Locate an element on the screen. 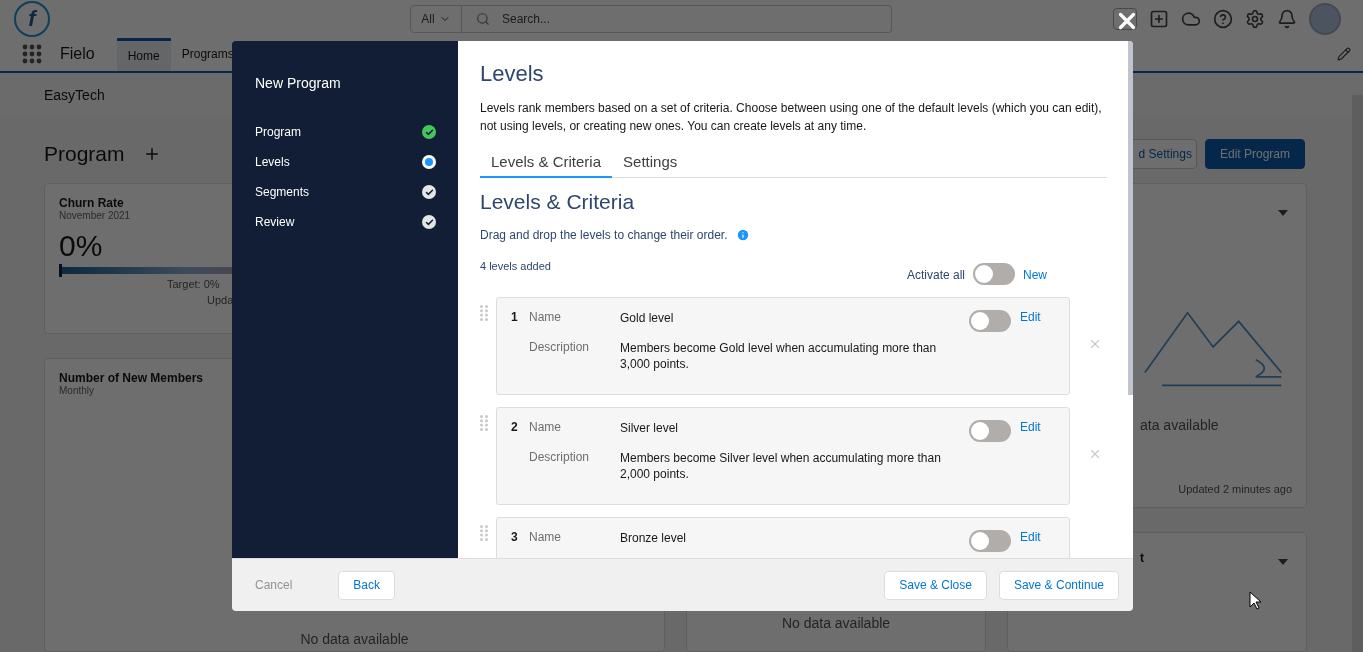  settings-icon is located at coordinates (1255, 18).